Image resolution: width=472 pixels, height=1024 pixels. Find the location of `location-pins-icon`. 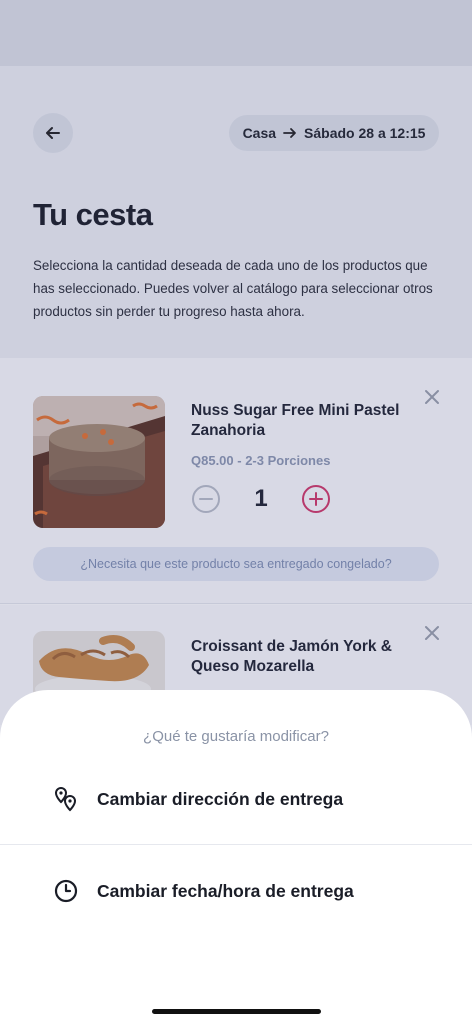

location-pins-icon is located at coordinates (65, 799).